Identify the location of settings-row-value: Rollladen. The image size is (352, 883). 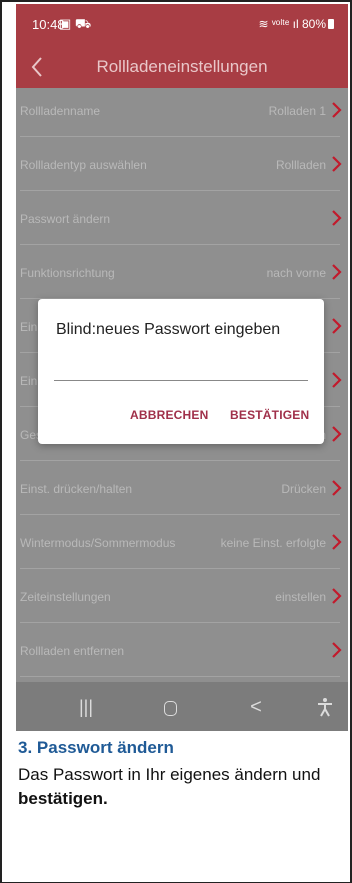
(300, 165).